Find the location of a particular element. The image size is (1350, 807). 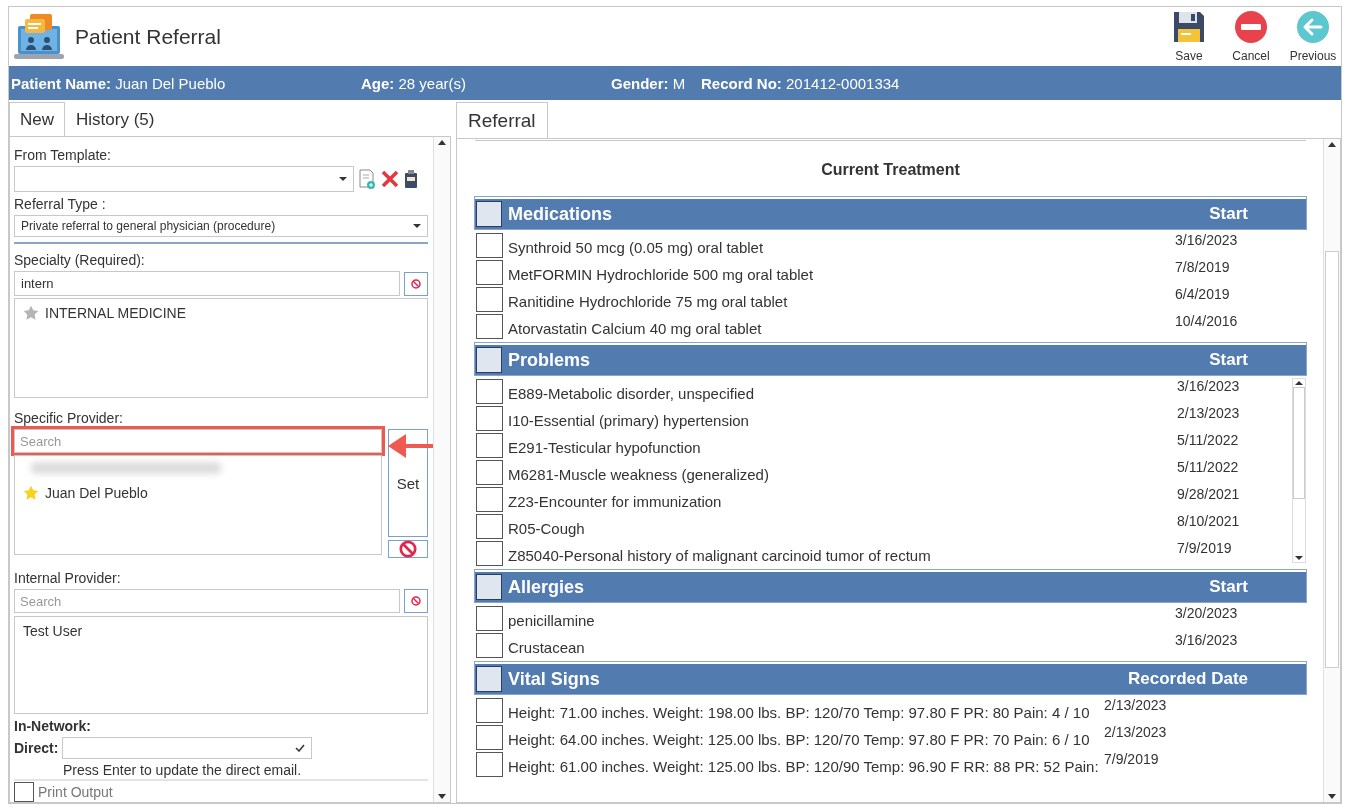

patient-field: Gender: M is located at coordinates (656, 83).